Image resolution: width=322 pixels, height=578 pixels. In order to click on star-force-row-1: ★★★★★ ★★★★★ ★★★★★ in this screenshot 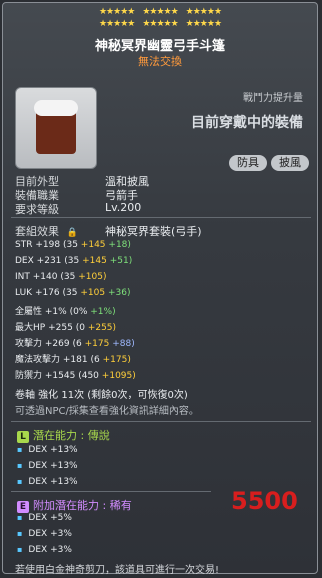, I will do `click(160, 12)`.